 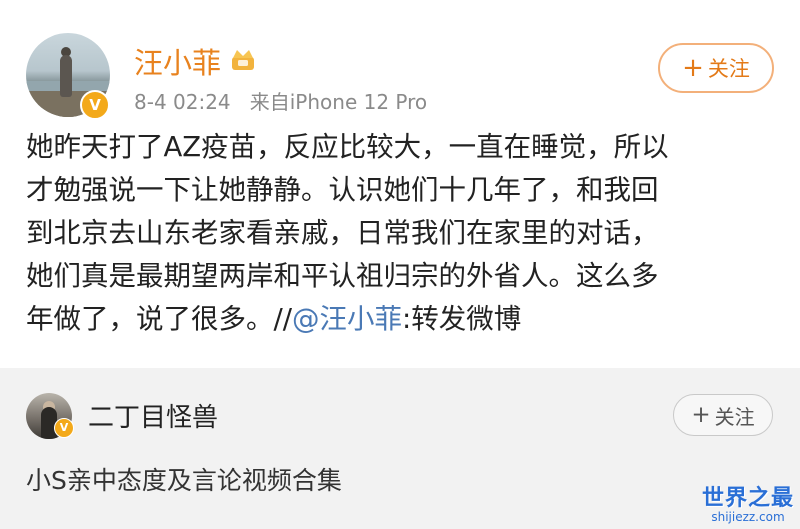 What do you see at coordinates (184, 479) in the screenshot?
I see `repost-text: 小S亲中态度及言论视频合集` at bounding box center [184, 479].